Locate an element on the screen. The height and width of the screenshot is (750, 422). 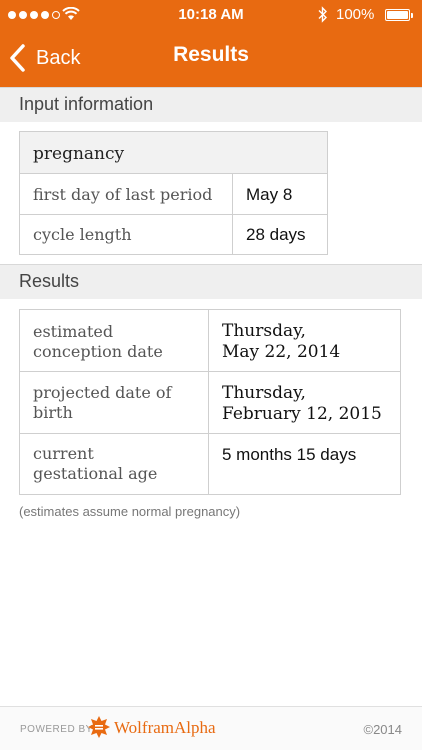
row-value-cell: 28 days is located at coordinates (280, 234).